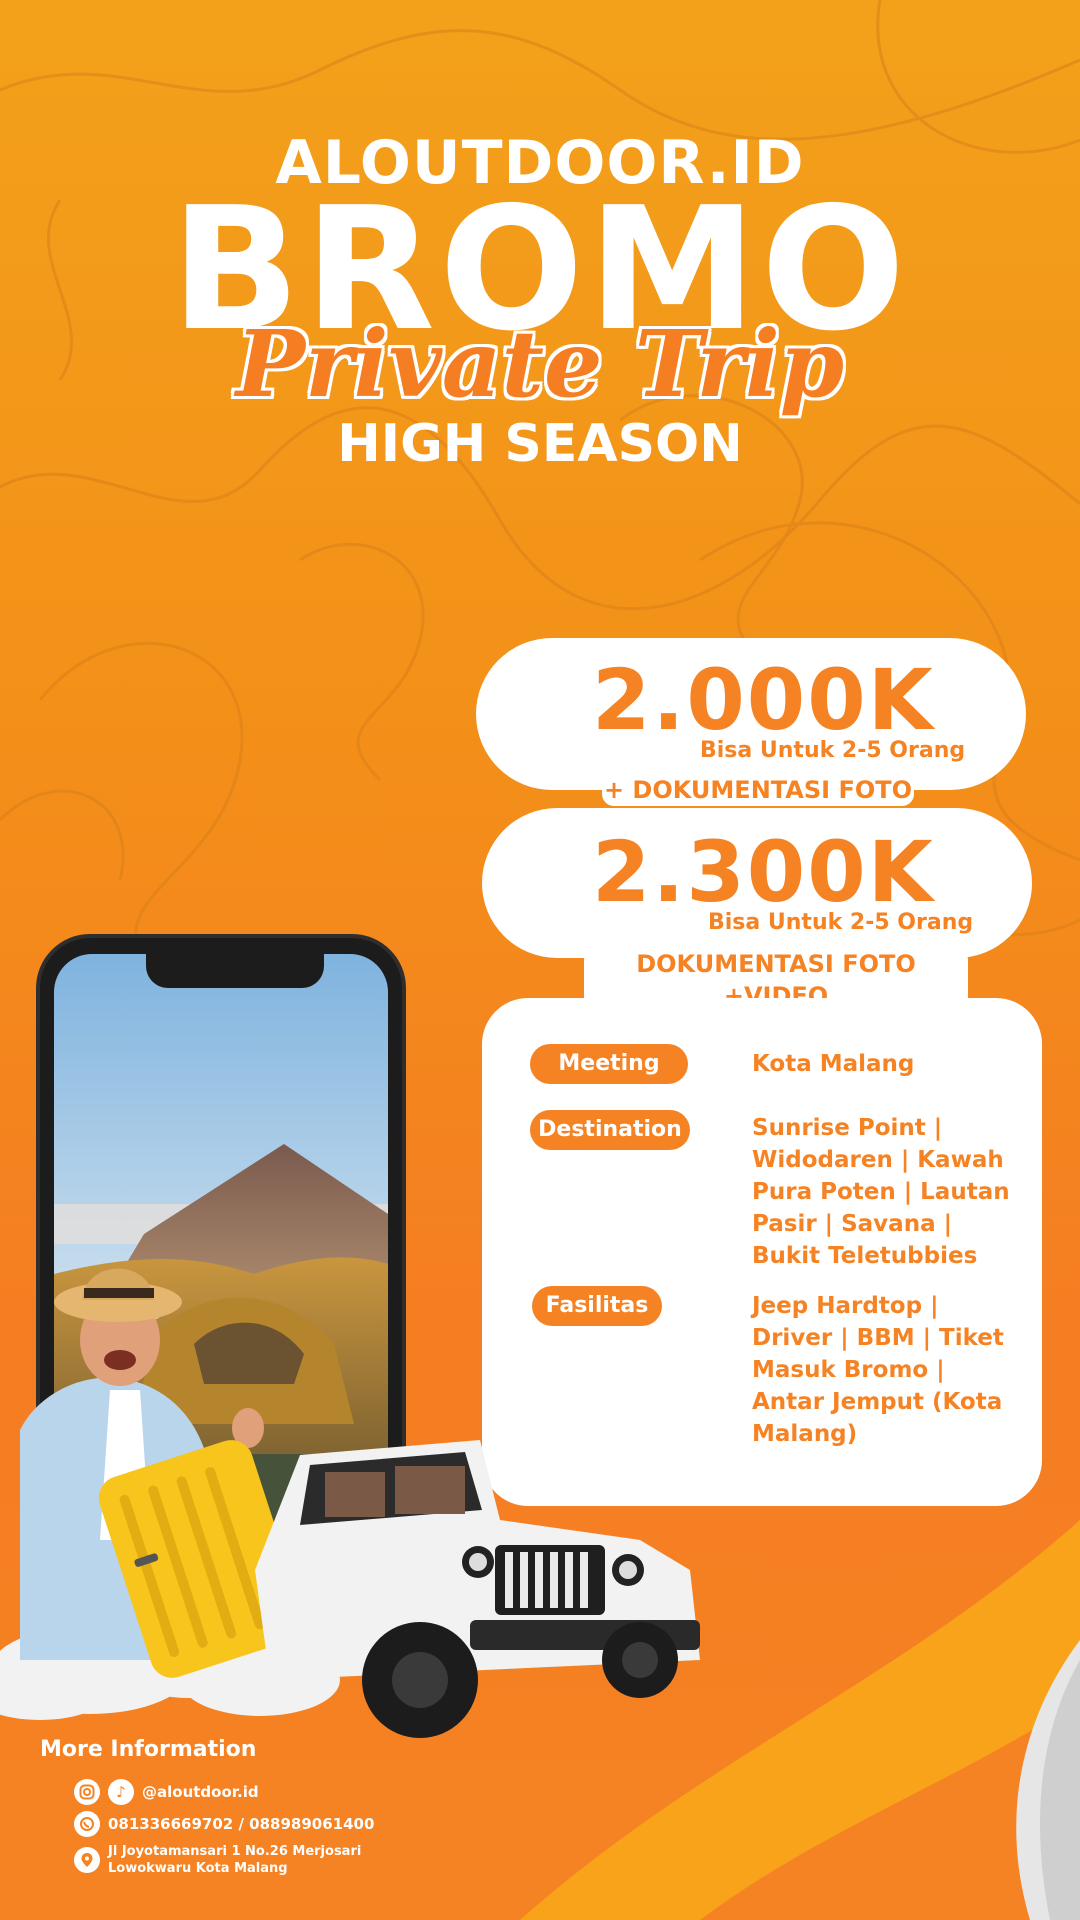 The width and height of the screenshot is (1080, 1920). I want to click on phone-row: 081336669702 / 088989061400, so click(224, 1824).